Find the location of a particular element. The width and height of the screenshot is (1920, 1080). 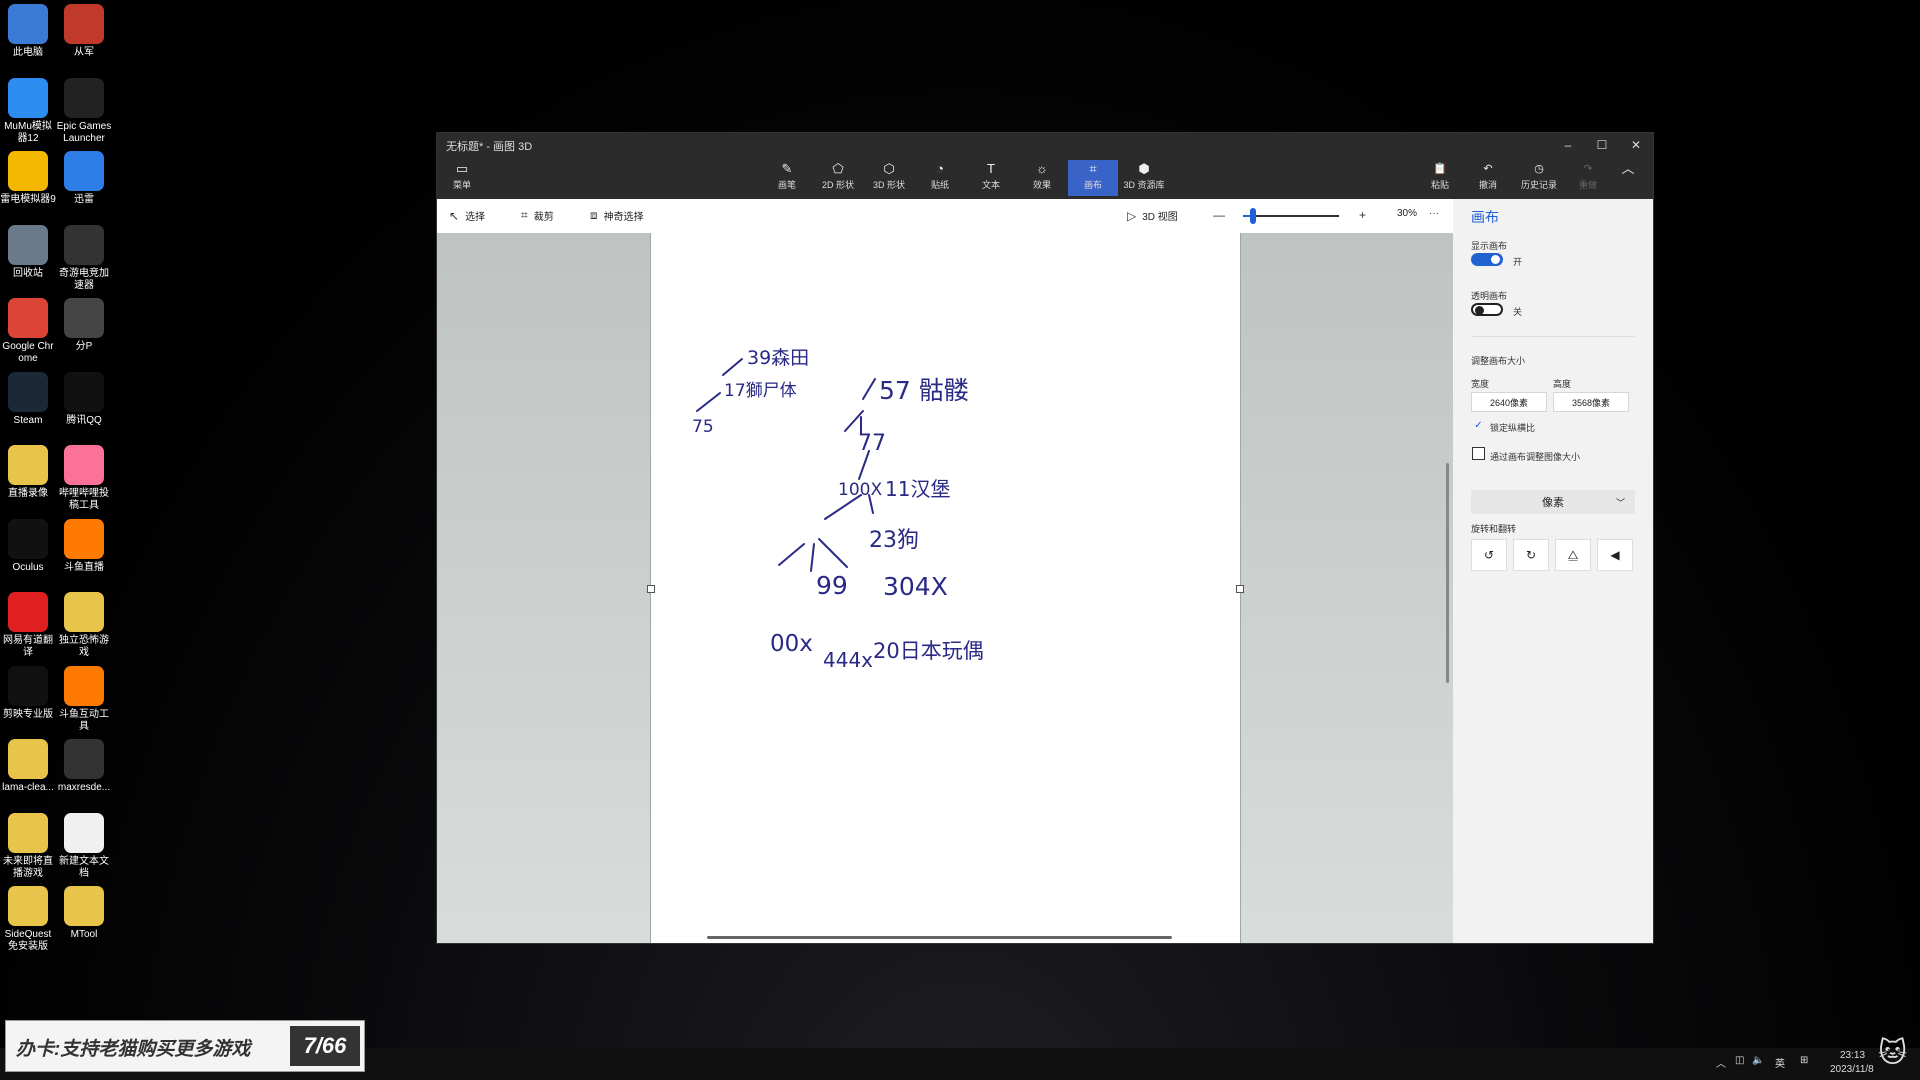

desktop-icon: 斗鱼直播 is located at coordinates (84, 546).